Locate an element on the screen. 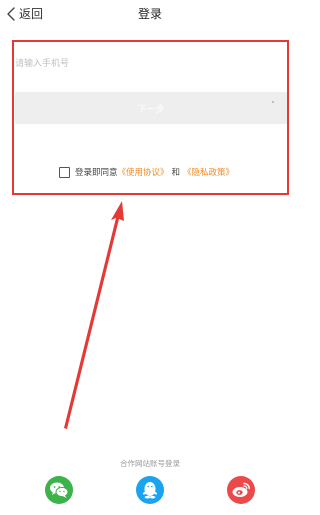 This screenshot has height=515, width=320. privacy-link: 《隐私政策》 is located at coordinates (208, 172).